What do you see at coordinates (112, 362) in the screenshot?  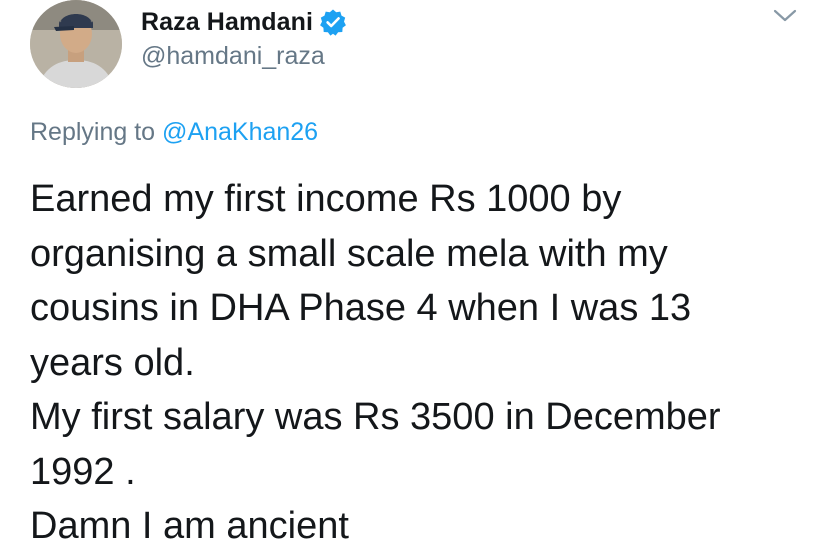 I see `tweet-text-line: years old.` at bounding box center [112, 362].